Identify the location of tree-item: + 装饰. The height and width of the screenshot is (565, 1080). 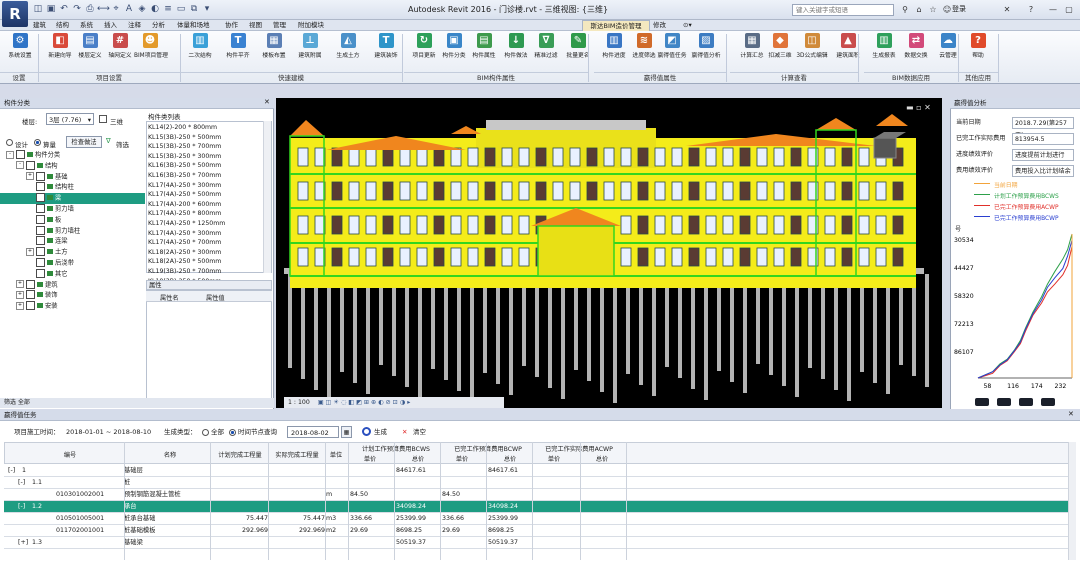
(72, 295).